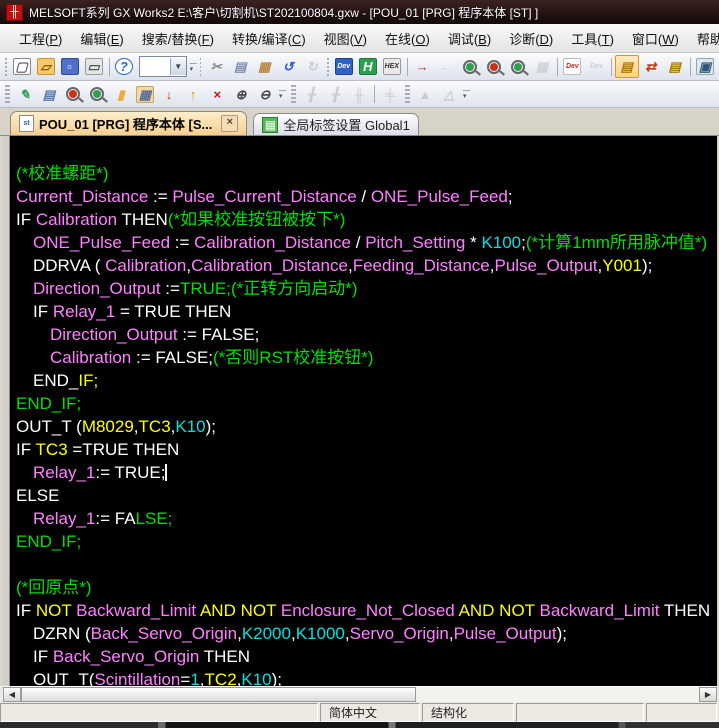 This screenshot has width=719, height=728. Describe the element at coordinates (703, 38) in the screenshot. I see `menu-item-10: 帮助(H)` at that location.